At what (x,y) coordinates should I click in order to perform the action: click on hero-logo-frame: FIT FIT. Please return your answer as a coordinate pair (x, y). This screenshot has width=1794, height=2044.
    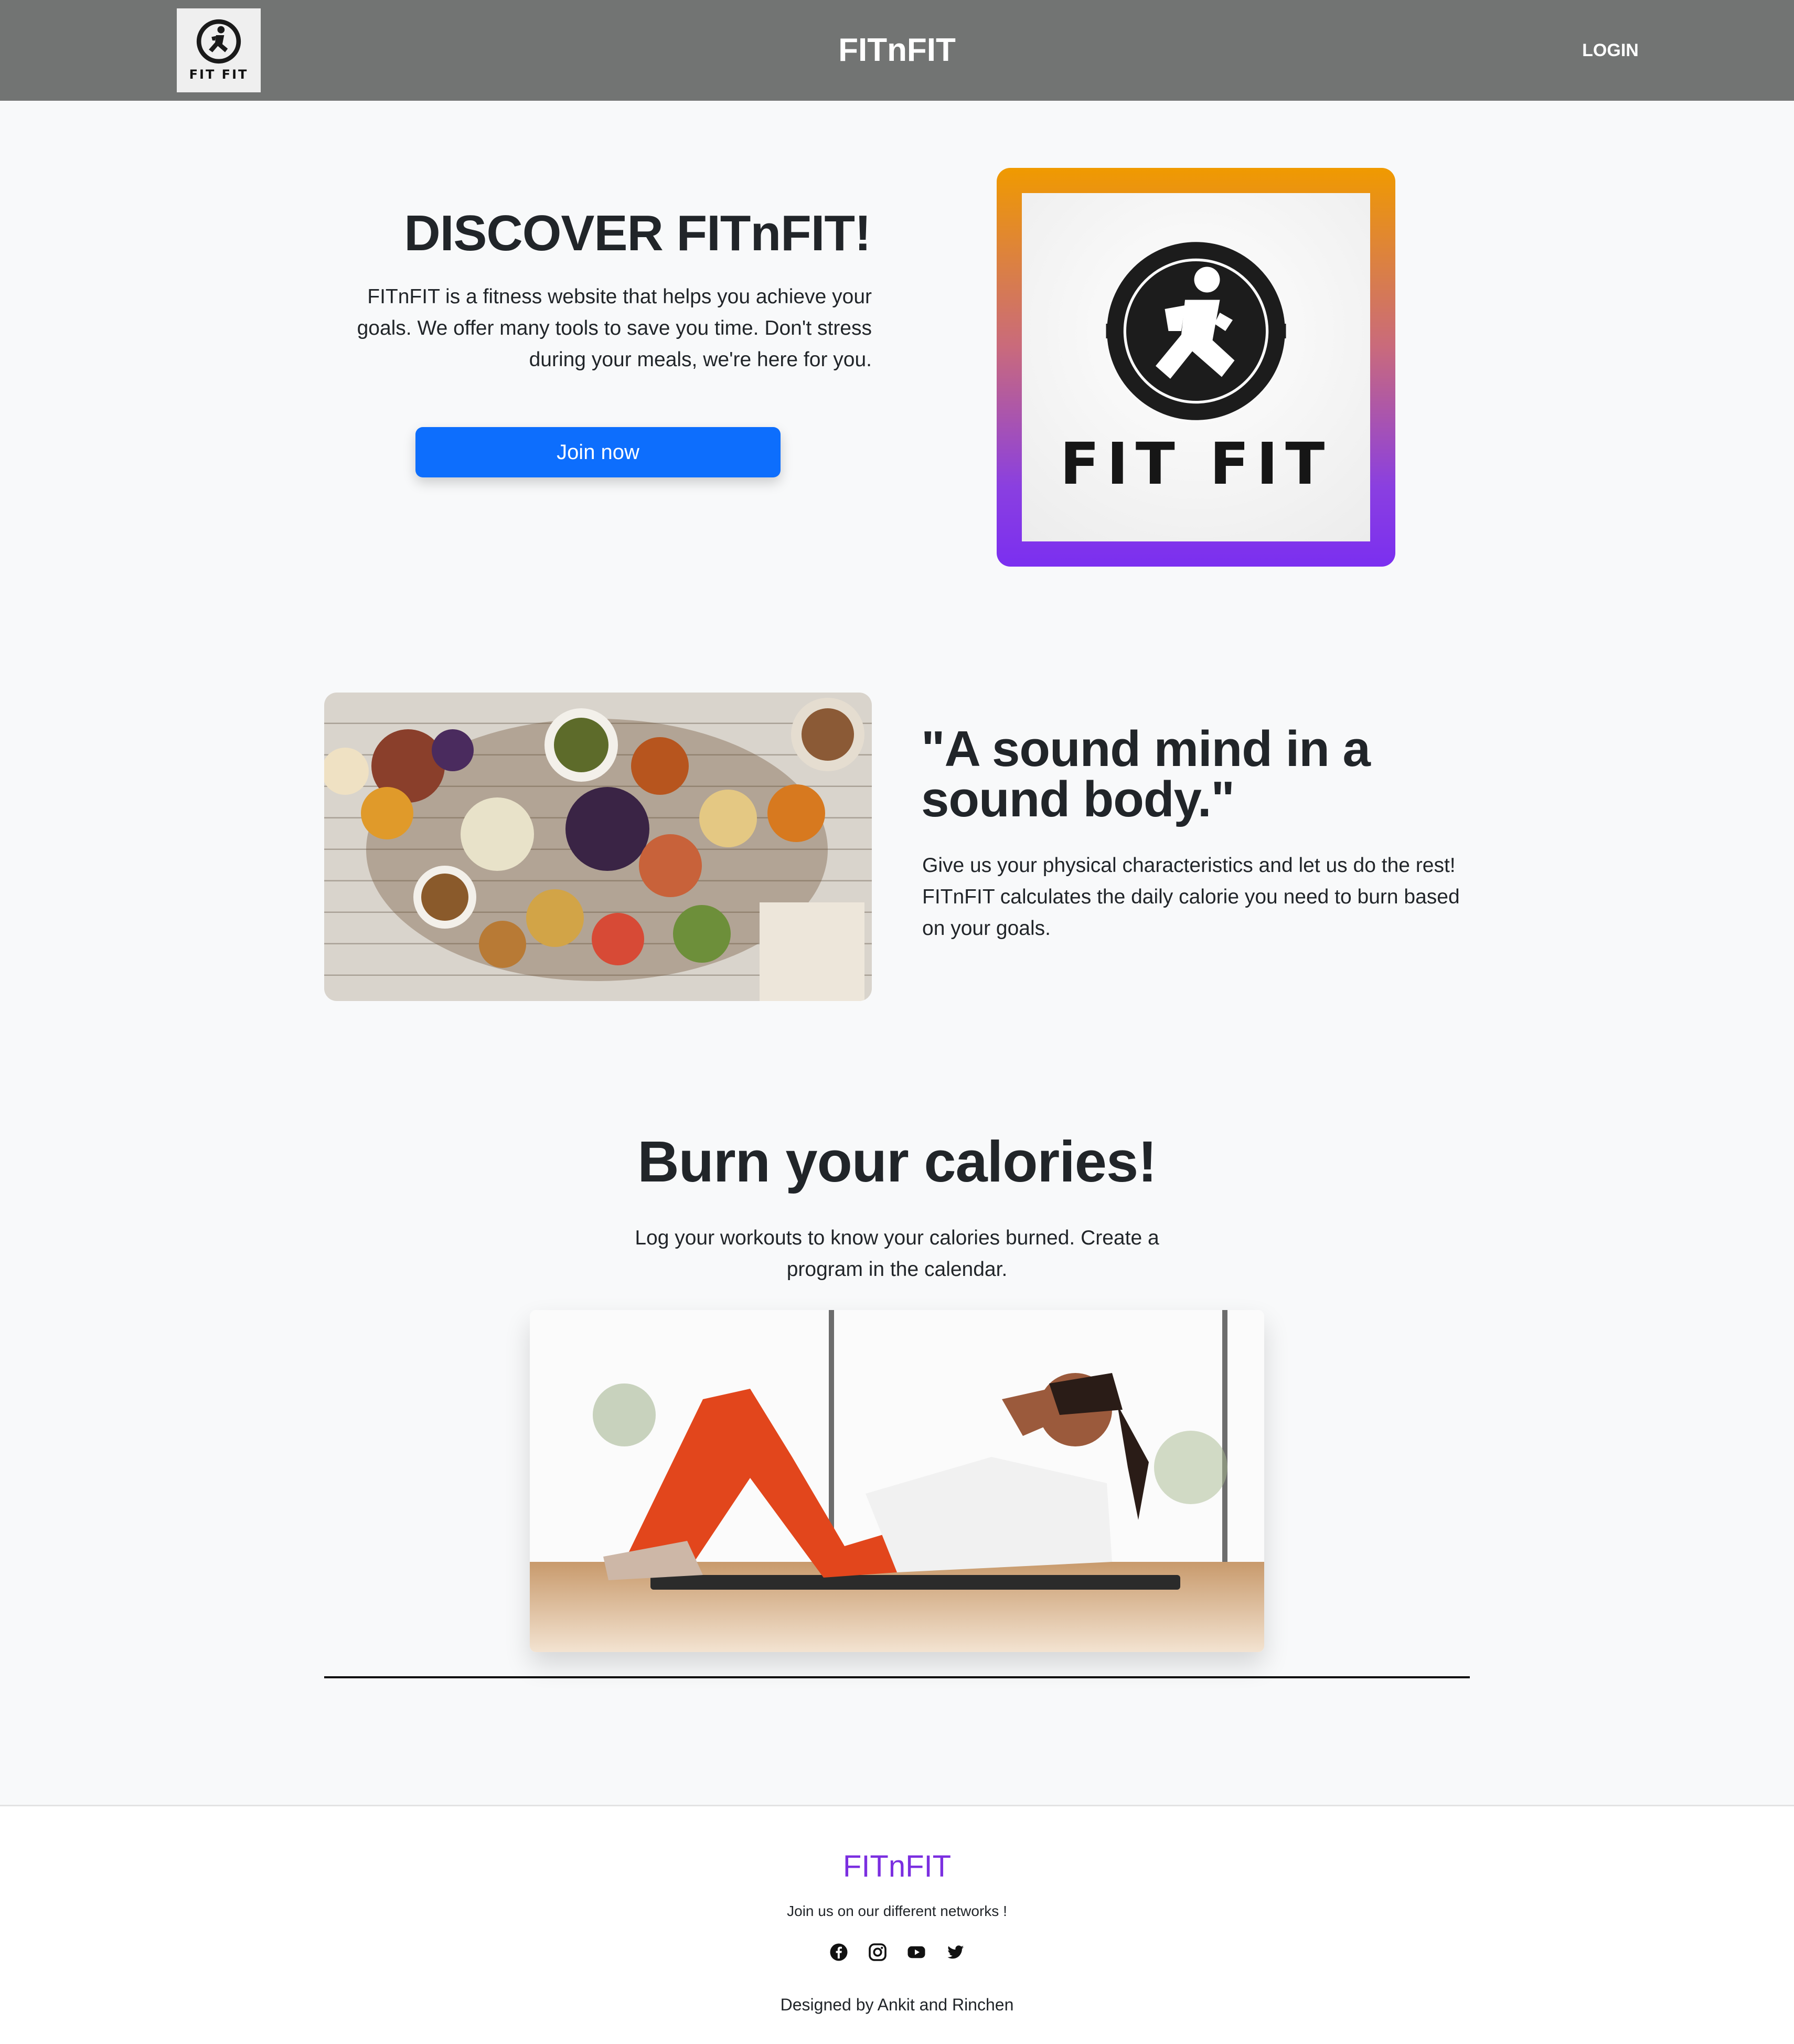
    Looking at the image, I should click on (1196, 367).